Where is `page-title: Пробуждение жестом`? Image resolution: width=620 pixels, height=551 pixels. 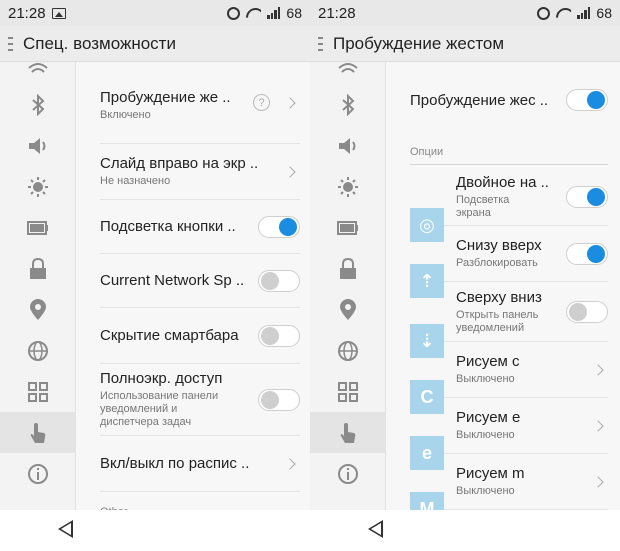 page-title: Пробуждение жестом is located at coordinates (419, 43).